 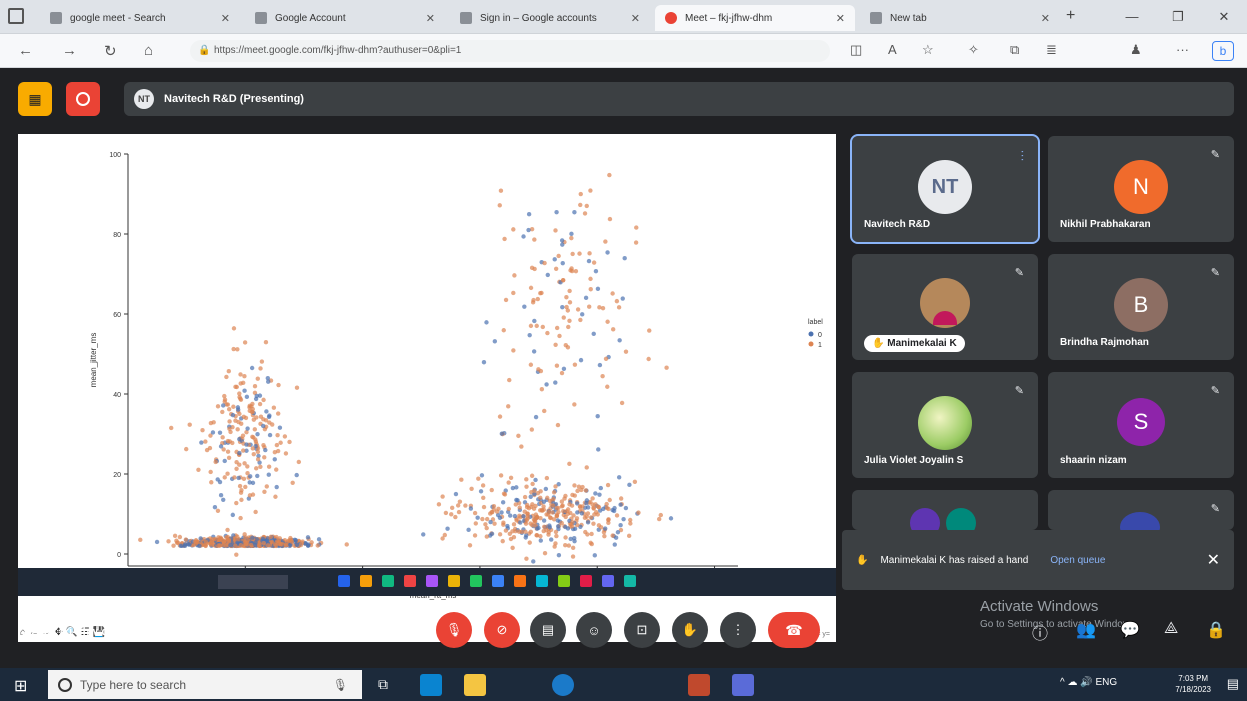 What do you see at coordinates (1171, 629) in the screenshot?
I see `activities-icon: ⟁` at bounding box center [1171, 629].